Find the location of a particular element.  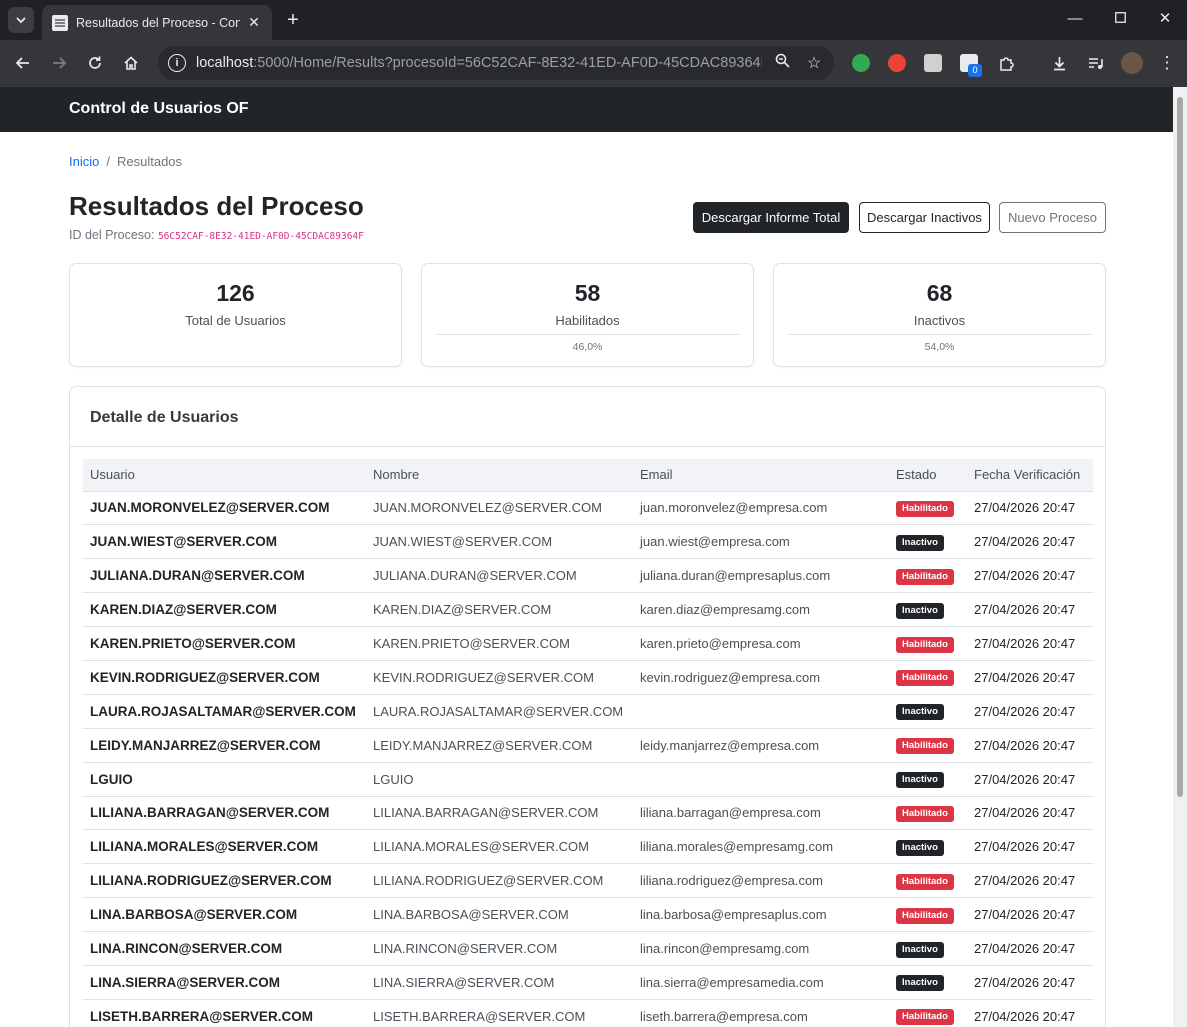

home-icon is located at coordinates (131, 63).